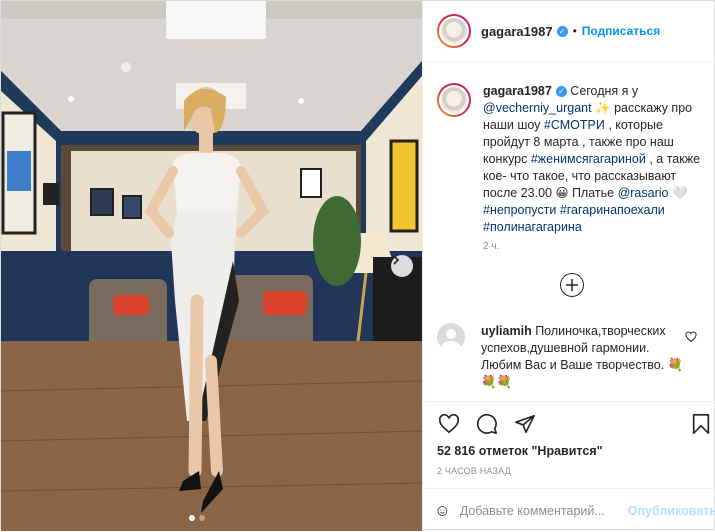  I want to click on like-button, so click(449, 424).